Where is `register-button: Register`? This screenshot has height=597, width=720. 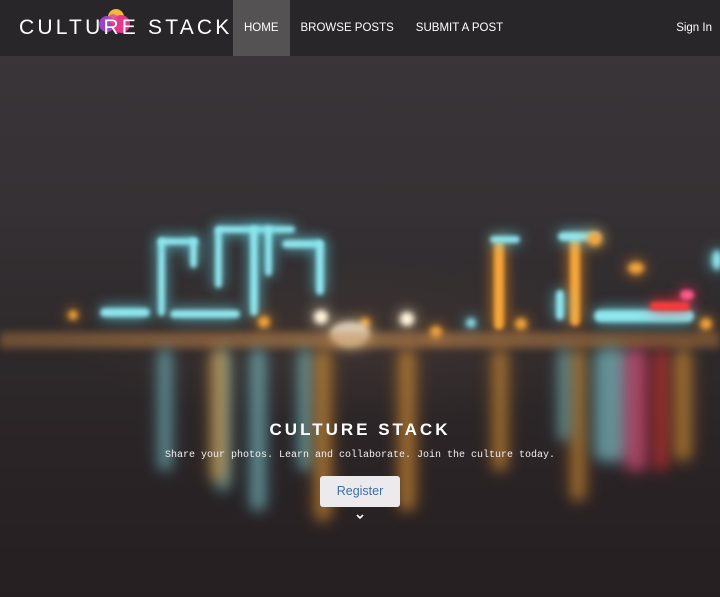 register-button: Register is located at coordinates (360, 491).